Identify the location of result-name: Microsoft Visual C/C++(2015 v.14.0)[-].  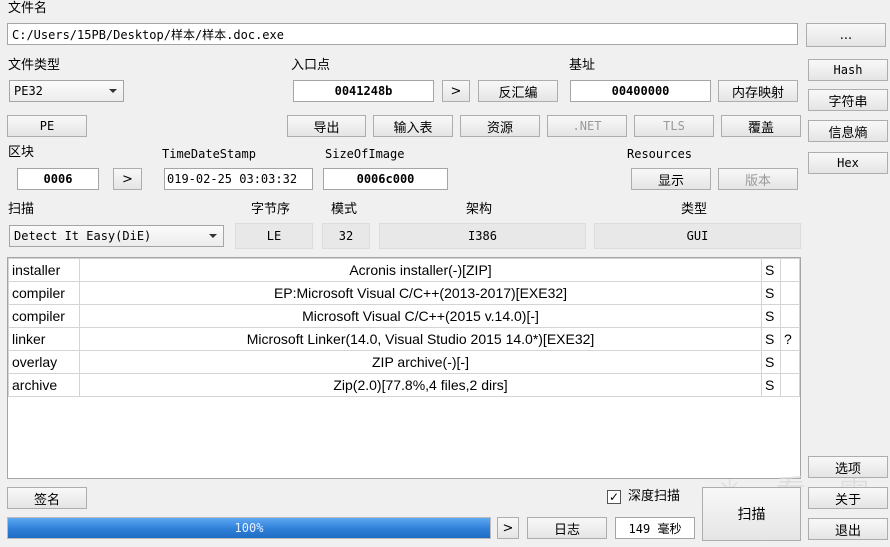
(420, 316).